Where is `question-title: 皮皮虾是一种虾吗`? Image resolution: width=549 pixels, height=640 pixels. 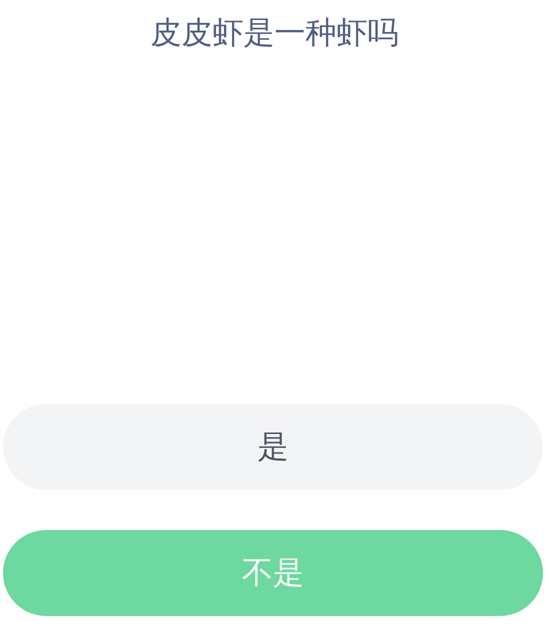 question-title: 皮皮虾是一种虾吗 is located at coordinates (274, 33).